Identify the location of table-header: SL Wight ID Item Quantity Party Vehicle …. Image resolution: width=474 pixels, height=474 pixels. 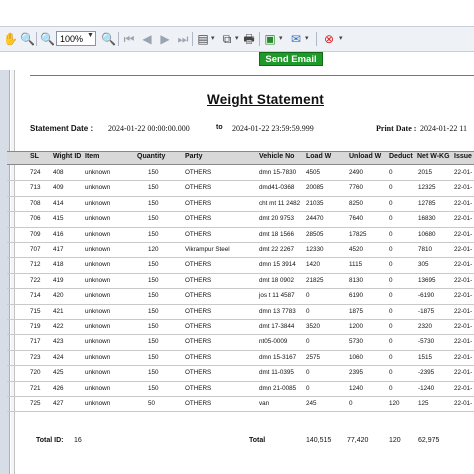
(240, 158).